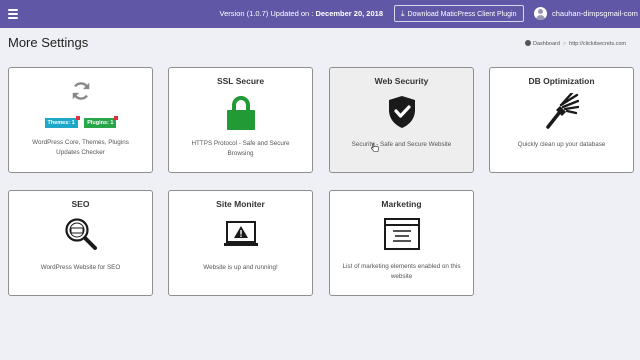  I want to click on refresh-icon, so click(80, 91).